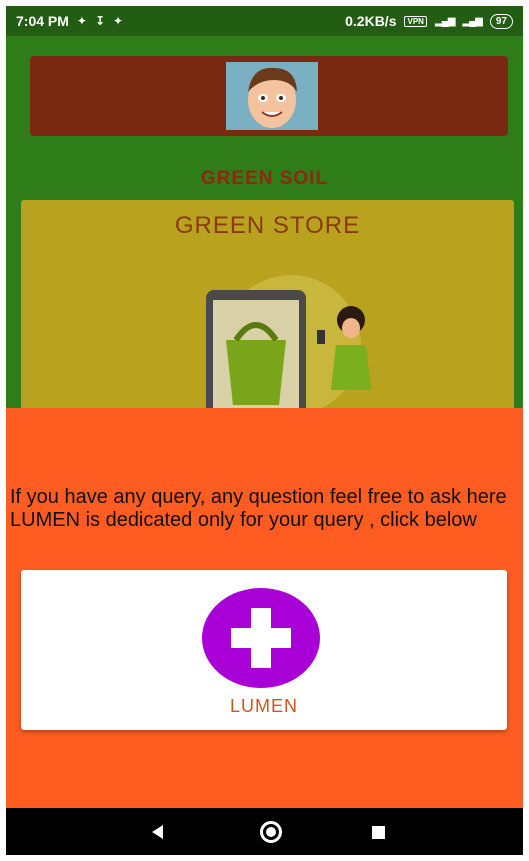 Image resolution: width=529 pixels, height=861 pixels. What do you see at coordinates (378, 832) in the screenshot?
I see `recents-icon` at bounding box center [378, 832].